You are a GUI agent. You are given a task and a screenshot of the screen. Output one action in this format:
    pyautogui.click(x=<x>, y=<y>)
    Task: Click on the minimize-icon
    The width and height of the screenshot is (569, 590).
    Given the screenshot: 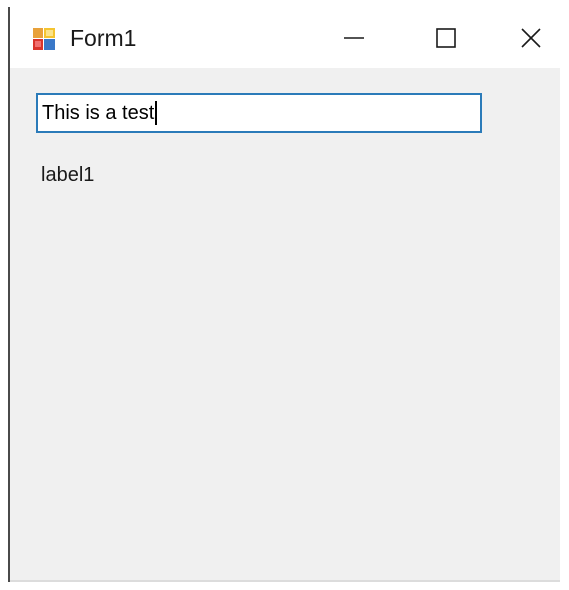 What is the action you would take?
    pyautogui.click(x=354, y=37)
    